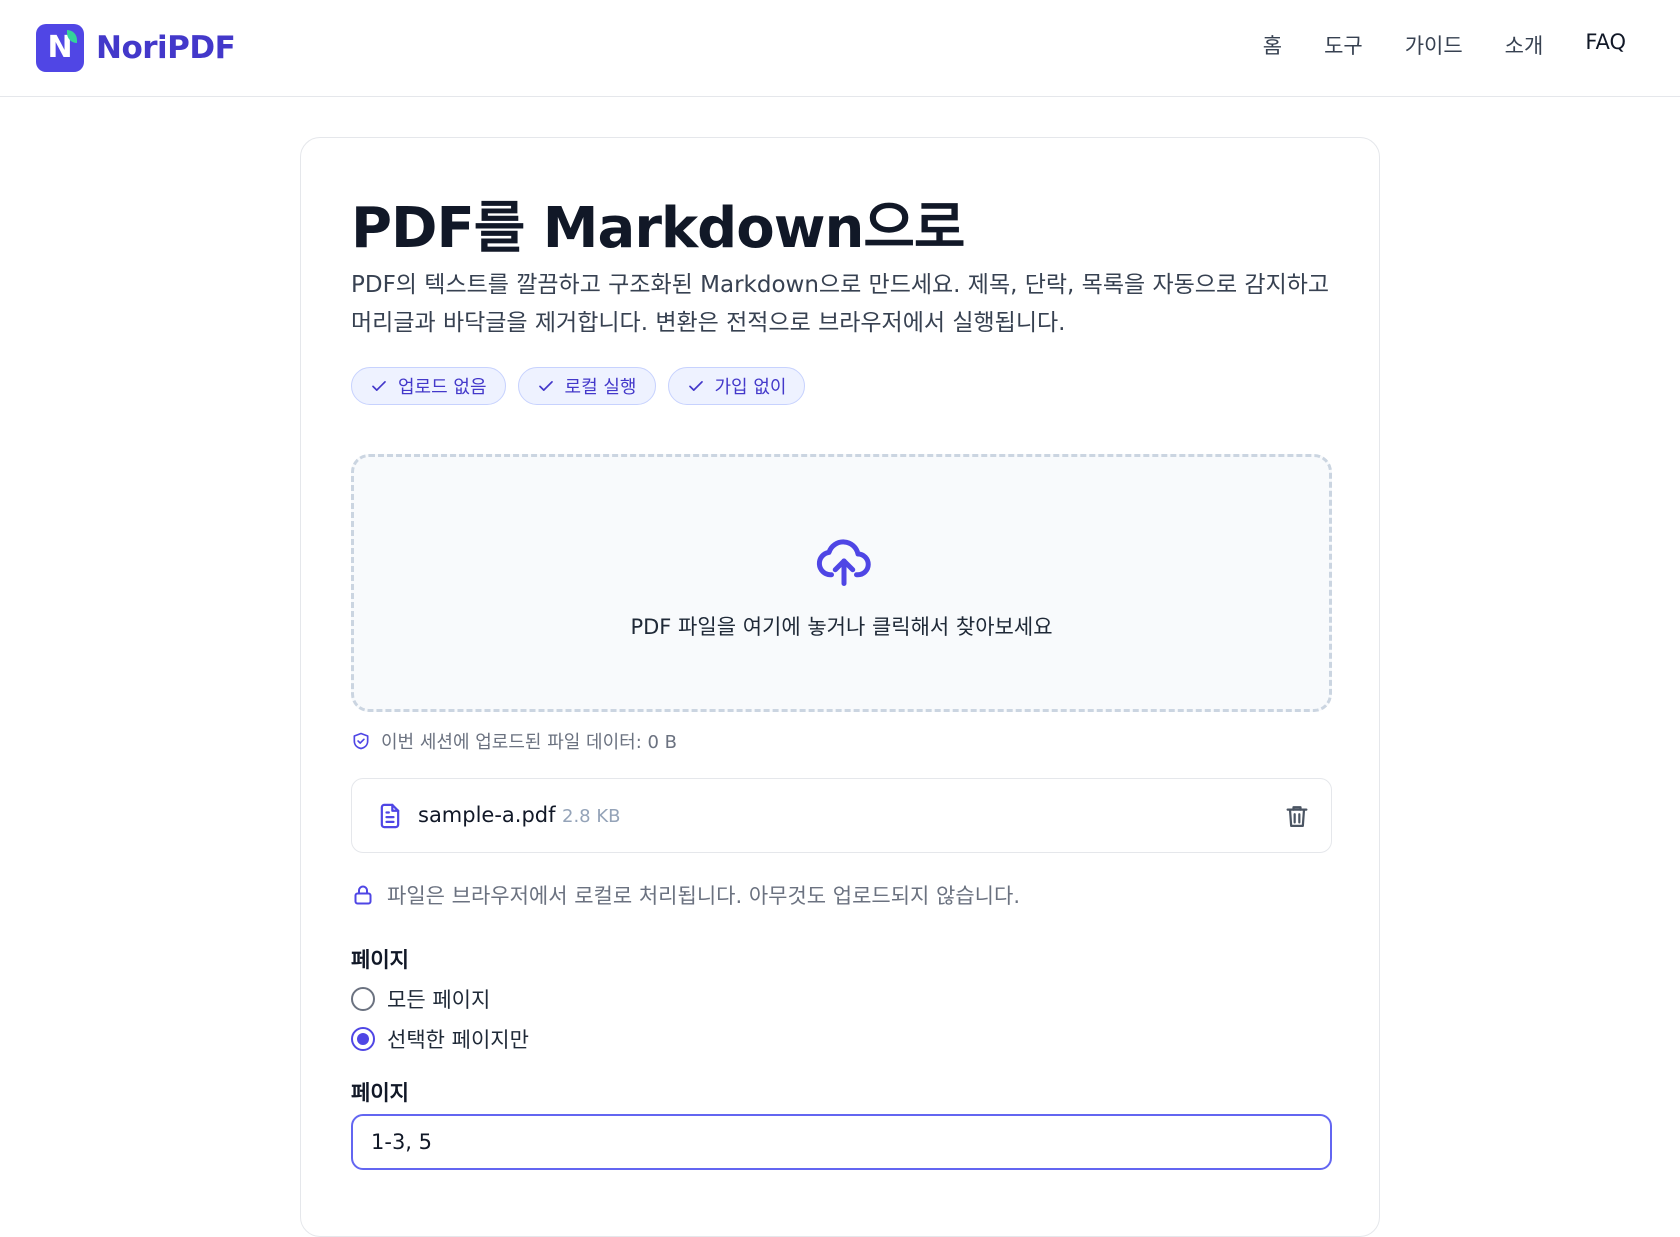 The image size is (1680, 1237). Describe the element at coordinates (703, 896) in the screenshot. I see `local-note-text: 파일은 브라우저에서 로컬로 처리됩니다. 아무것도 업로드되지 않습니다.` at that location.